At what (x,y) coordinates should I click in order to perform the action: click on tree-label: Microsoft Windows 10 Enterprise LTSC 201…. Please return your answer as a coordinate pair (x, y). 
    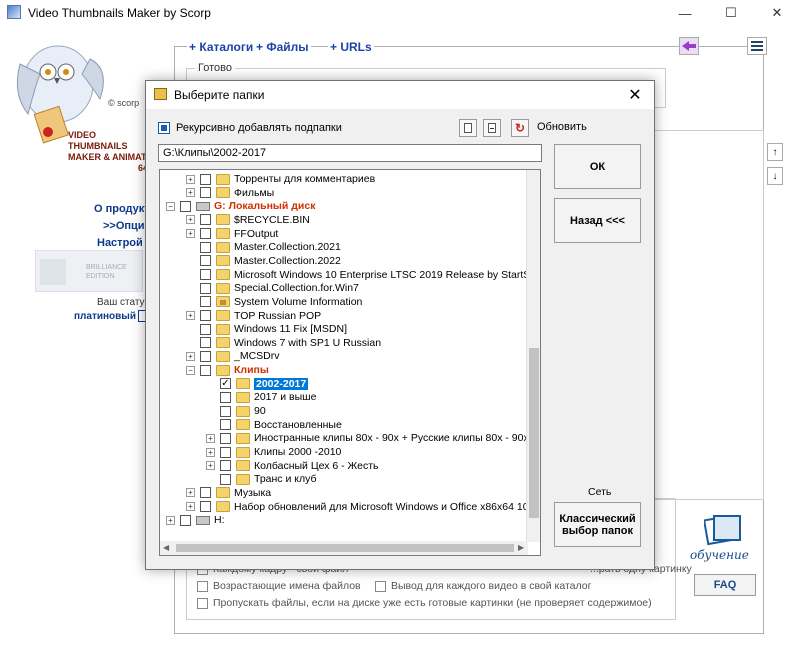
    Looking at the image, I should click on (387, 275).